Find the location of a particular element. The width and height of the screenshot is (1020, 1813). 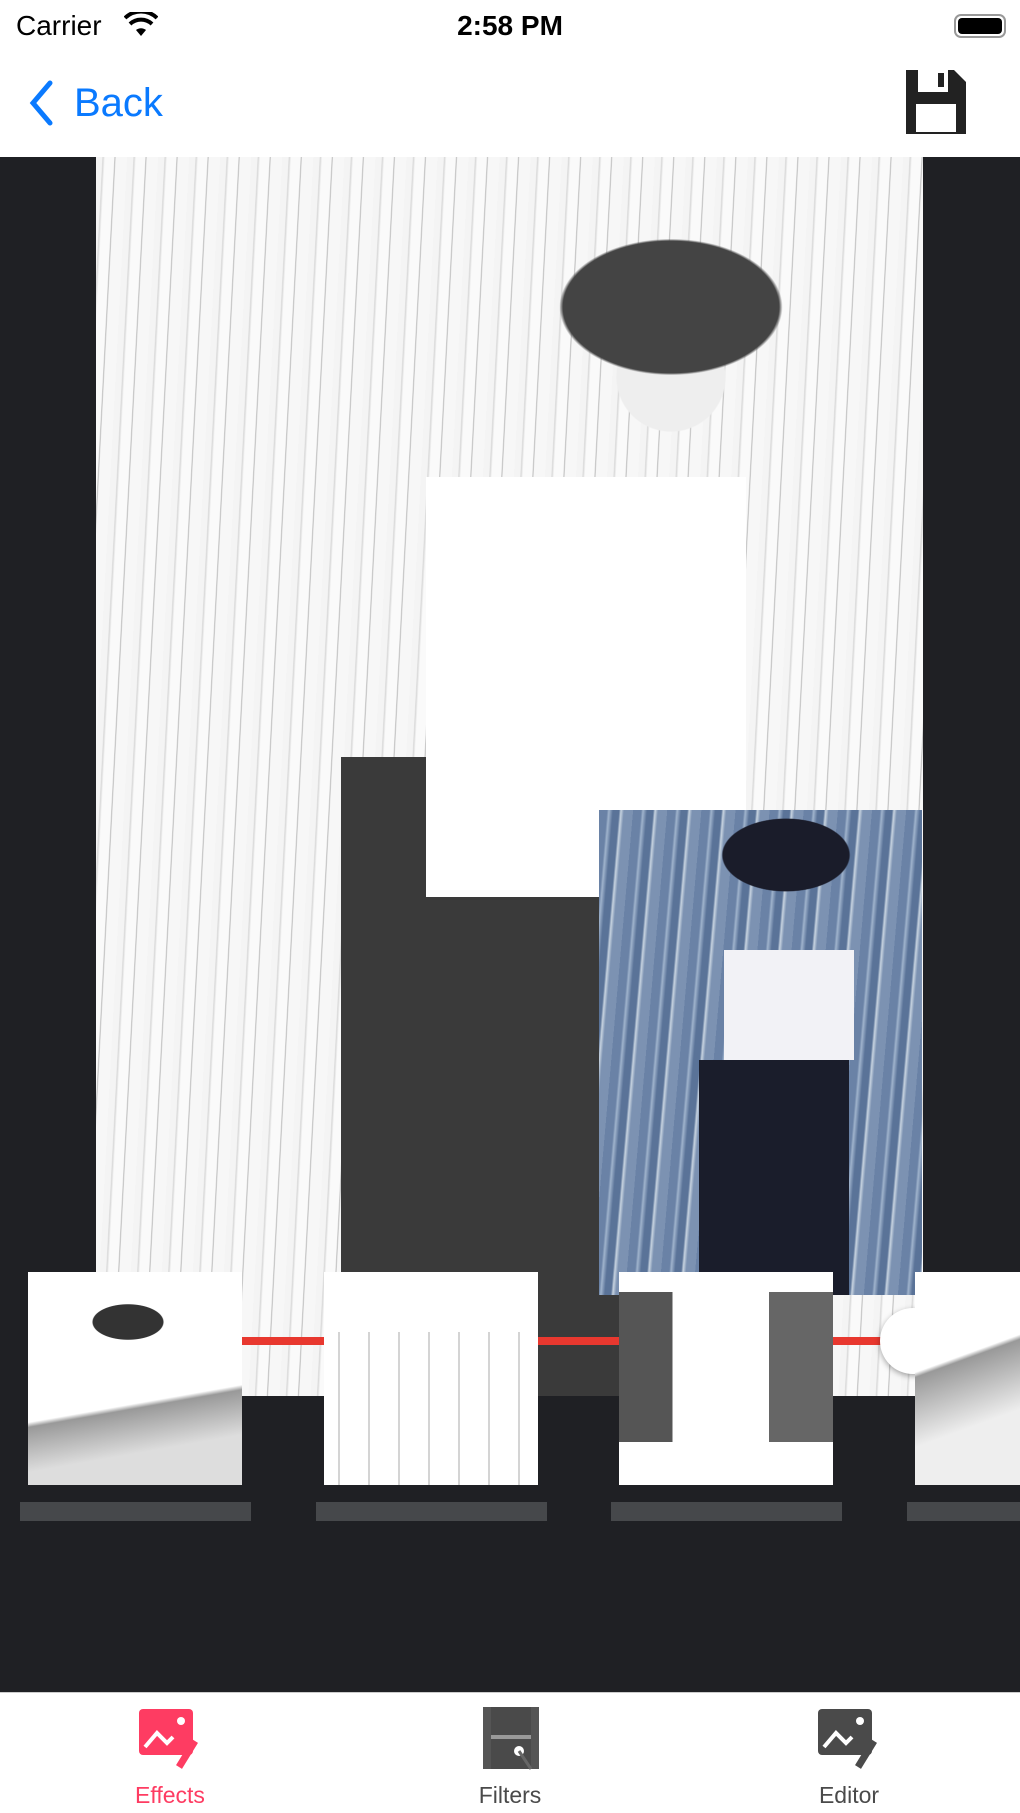

battery-icon is located at coordinates (980, 26).